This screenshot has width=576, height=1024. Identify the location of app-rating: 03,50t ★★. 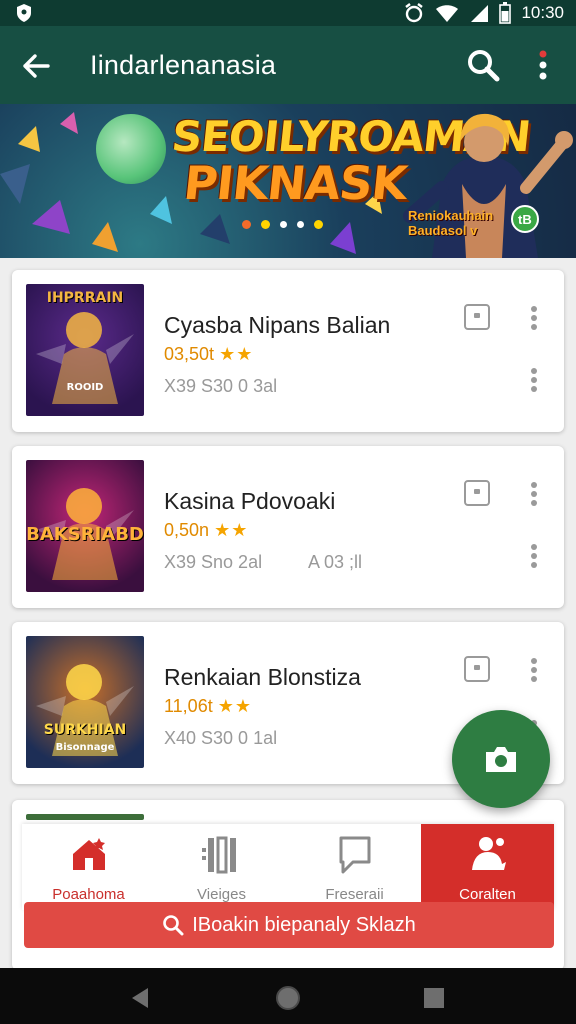
(208, 354).